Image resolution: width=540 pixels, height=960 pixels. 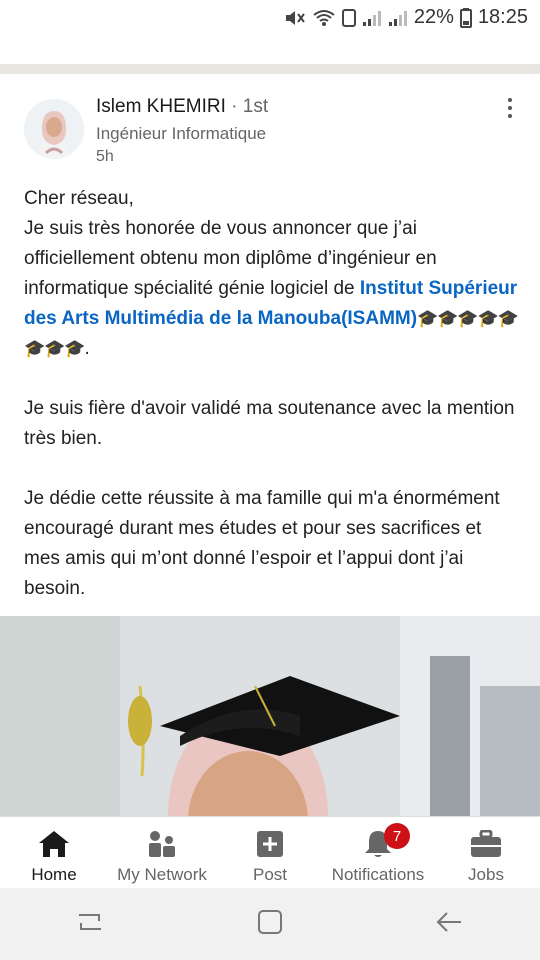 I want to click on more-options-icon, so click(x=510, y=108).